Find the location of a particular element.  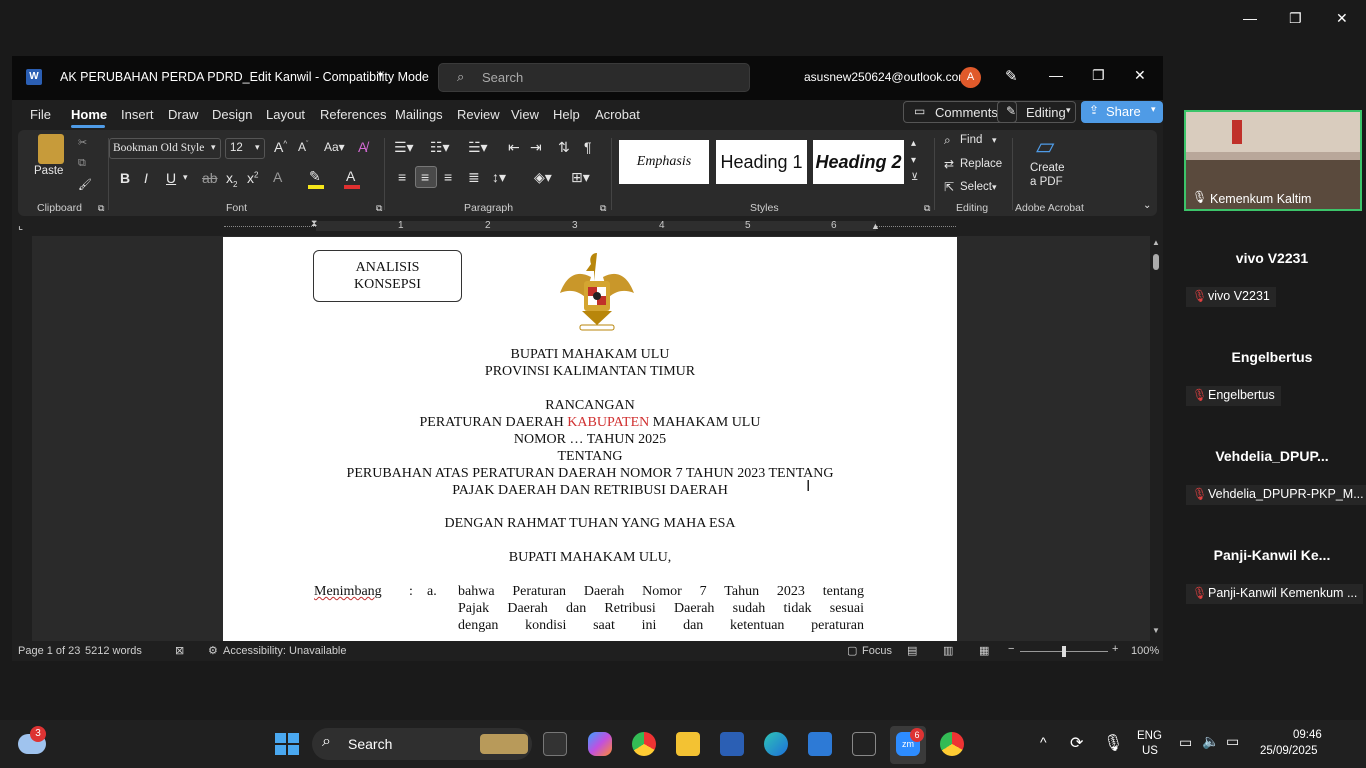

sticky-app-icon is located at coordinates (864, 744).